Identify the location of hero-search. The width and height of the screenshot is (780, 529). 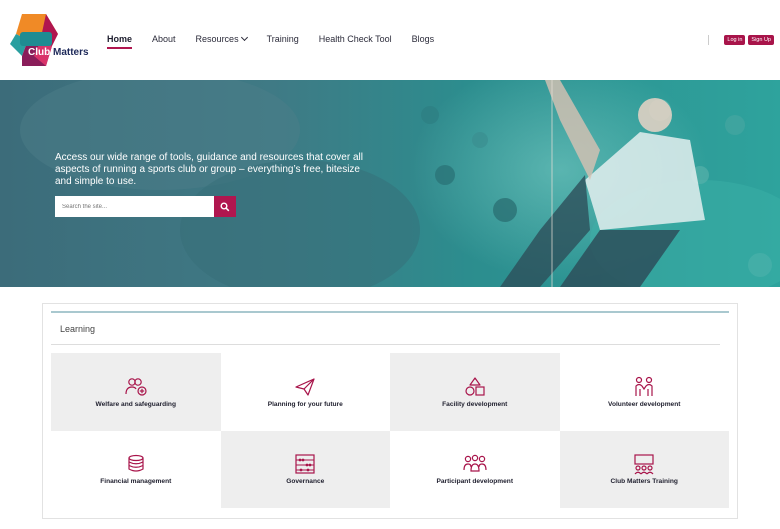
(145, 206).